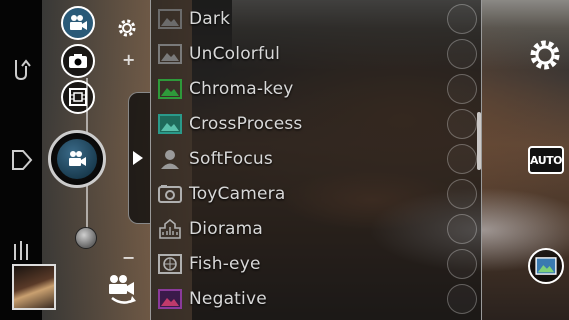 The height and width of the screenshot is (320, 569). I want to click on menu-item-uncolorful: UnColorful, so click(316, 53).